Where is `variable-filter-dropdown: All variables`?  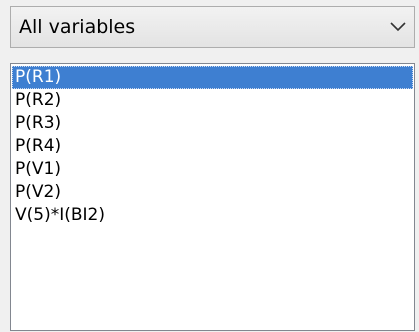
variable-filter-dropdown: All variables is located at coordinates (212, 27).